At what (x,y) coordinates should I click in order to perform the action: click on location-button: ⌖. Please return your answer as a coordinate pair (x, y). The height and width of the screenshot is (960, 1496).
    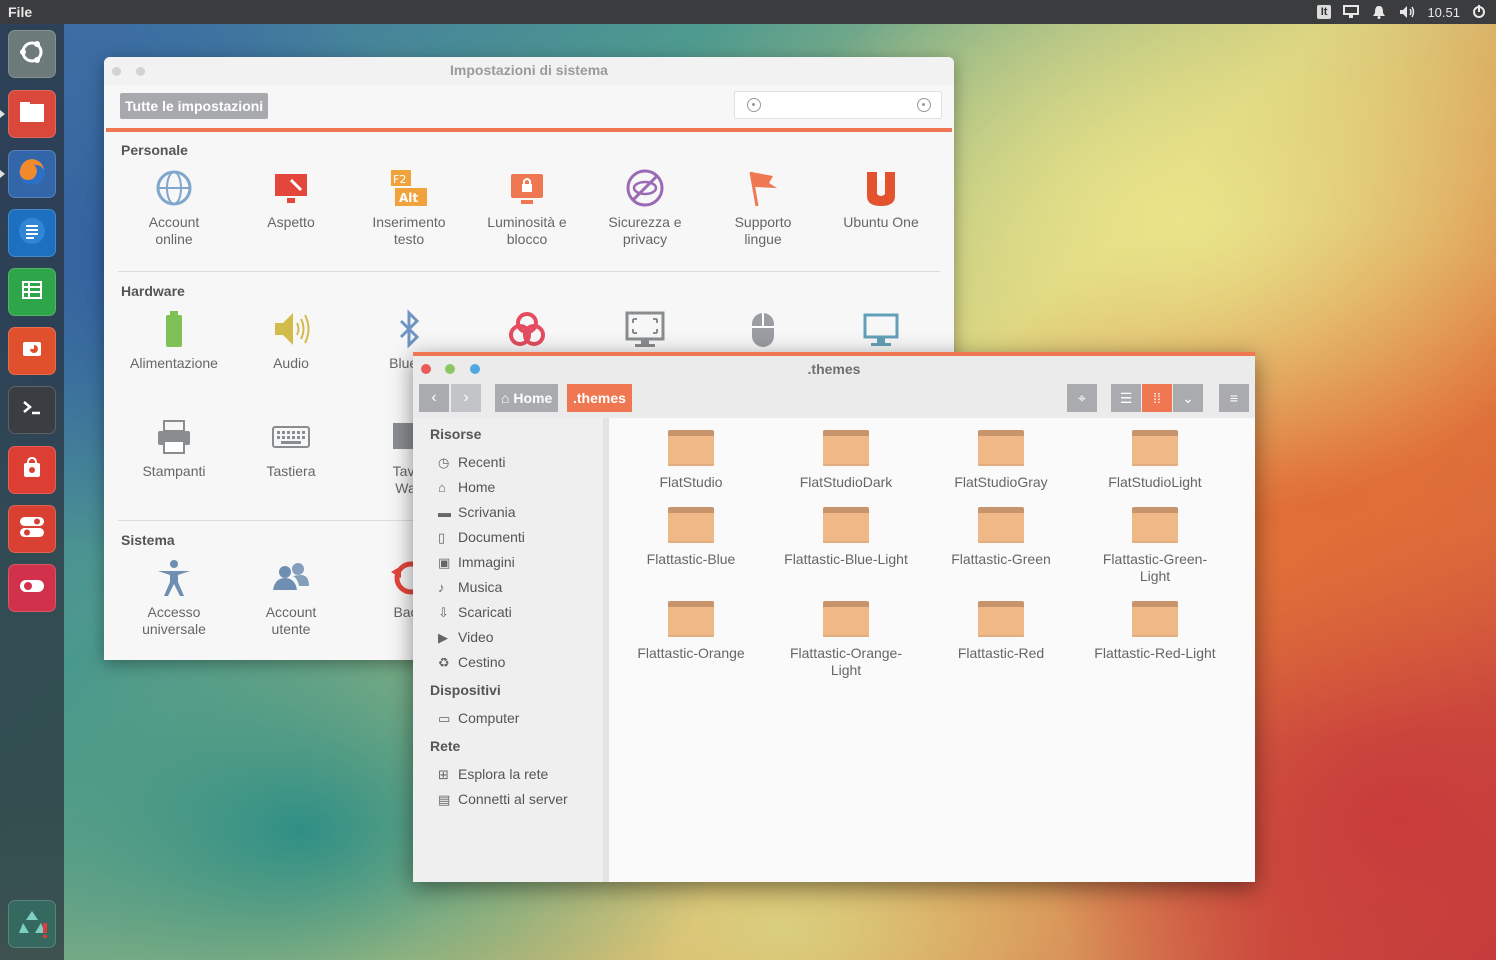
    Looking at the image, I should click on (1082, 398).